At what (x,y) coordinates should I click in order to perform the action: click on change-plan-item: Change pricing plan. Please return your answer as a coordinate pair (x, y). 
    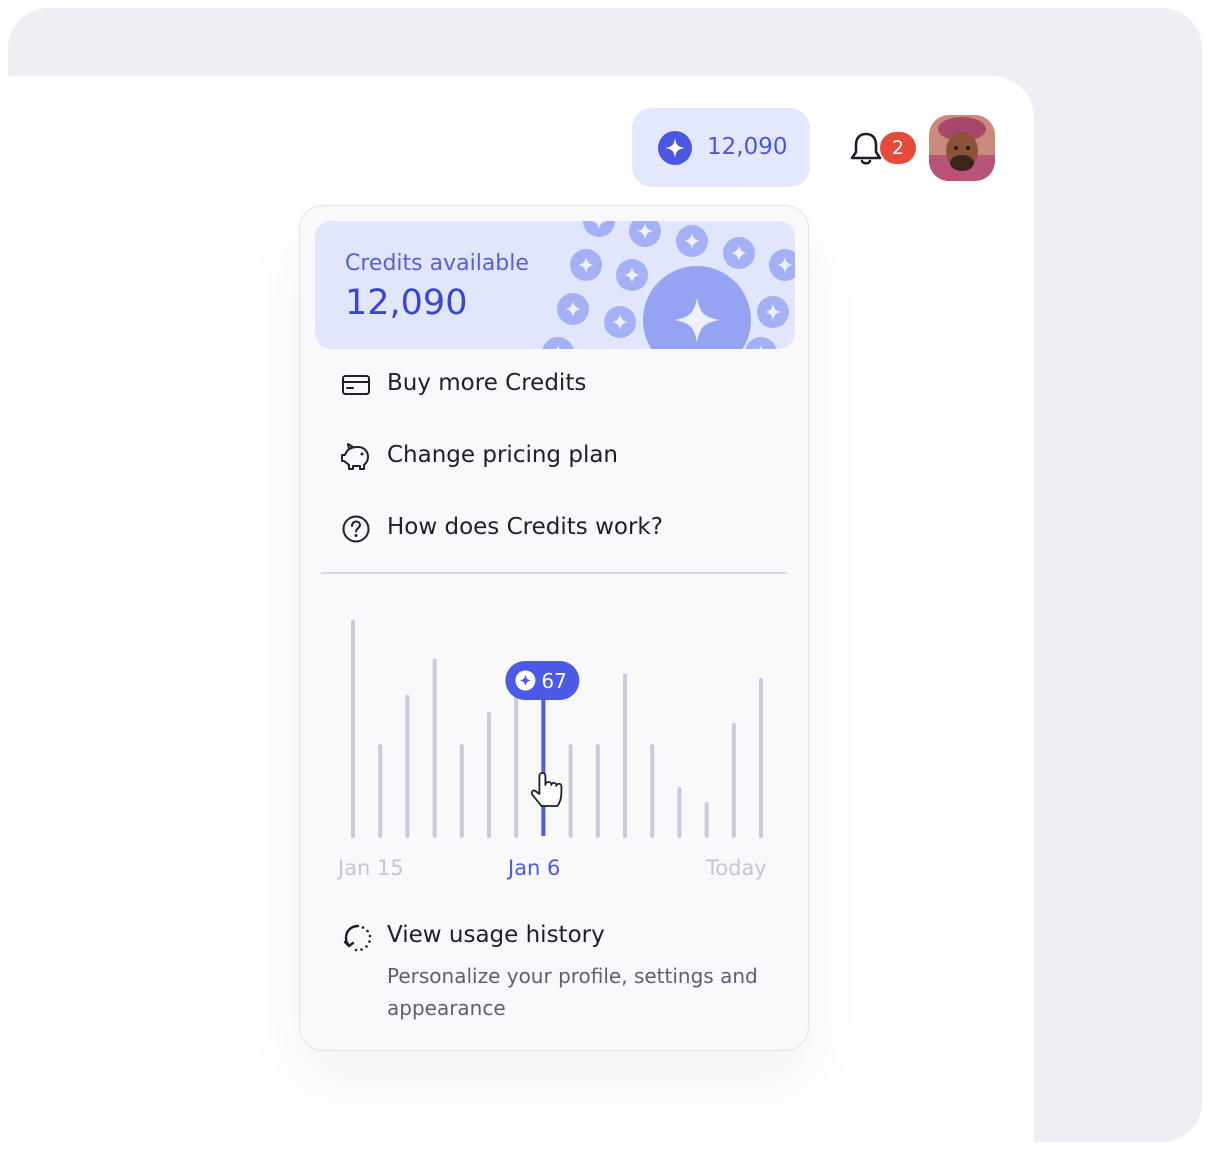
    Looking at the image, I should click on (560, 456).